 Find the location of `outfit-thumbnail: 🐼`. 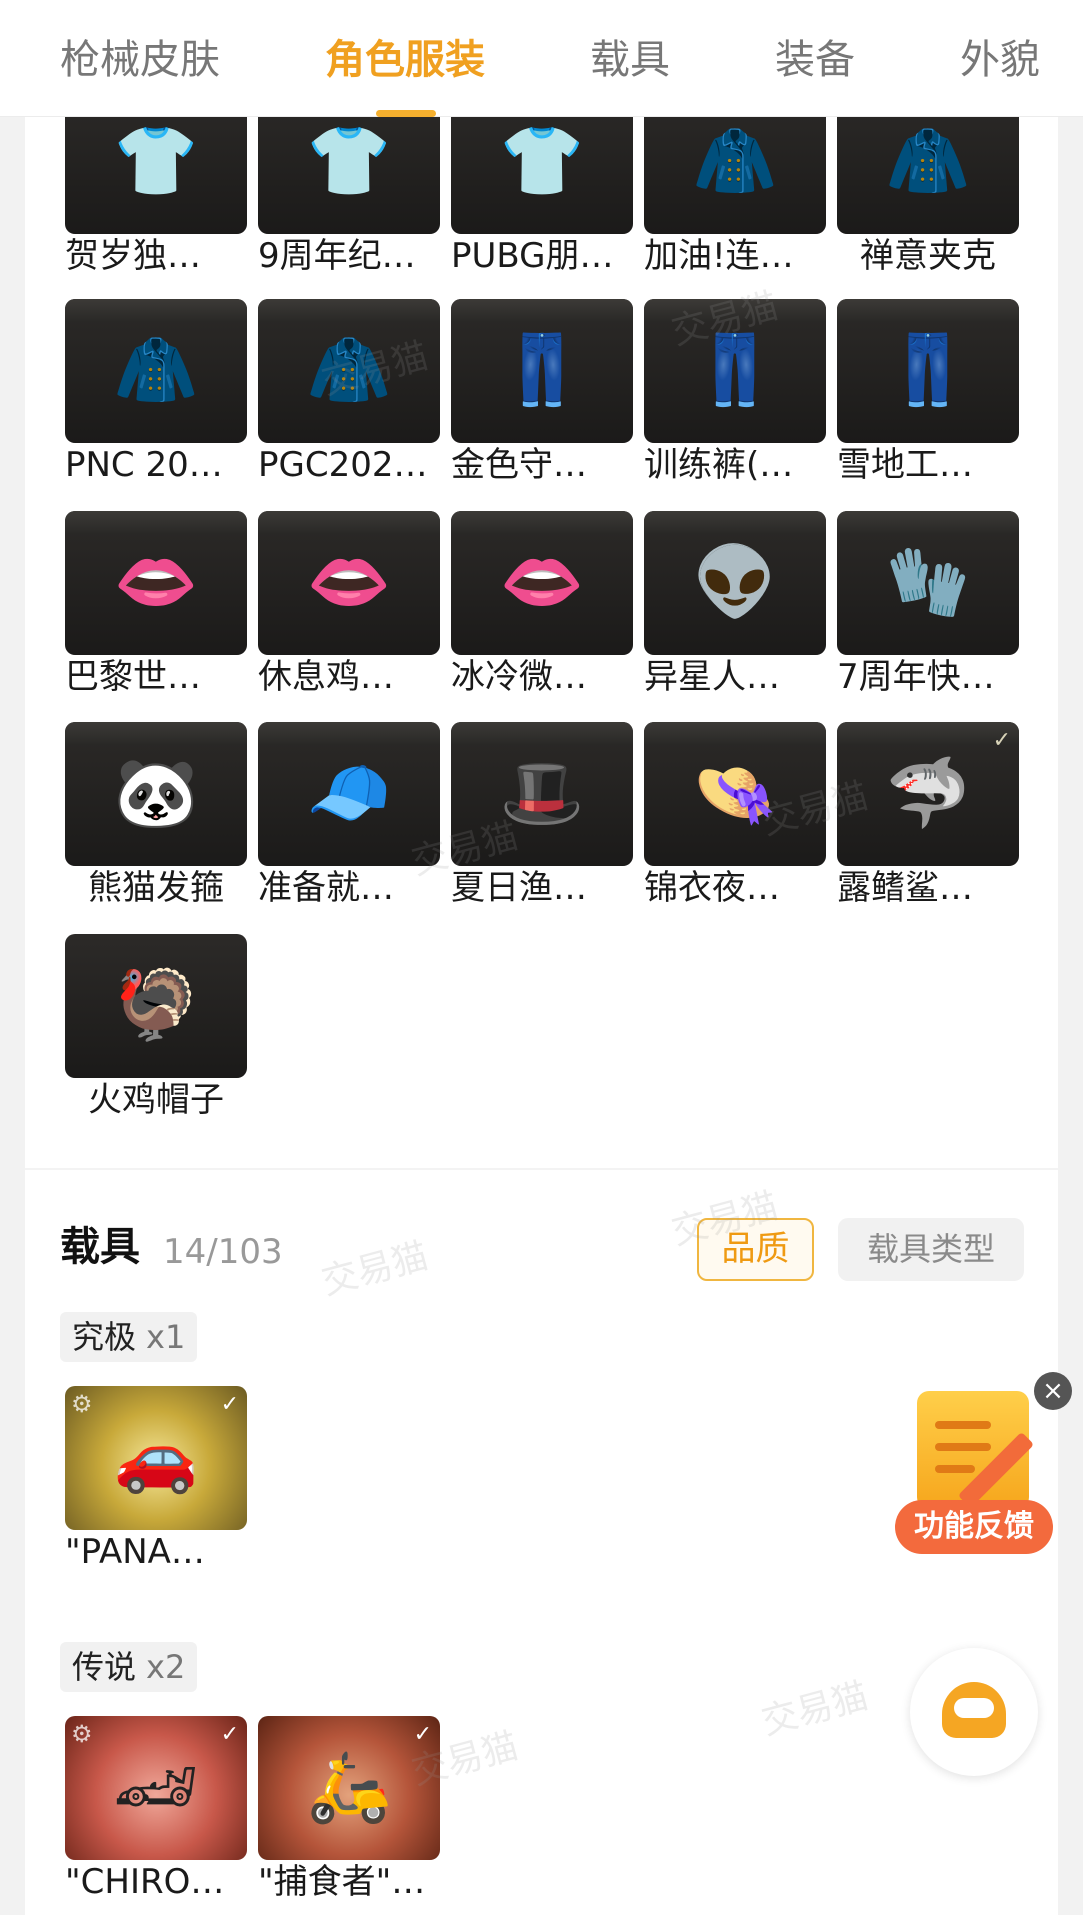

outfit-thumbnail: 🐼 is located at coordinates (156, 794).